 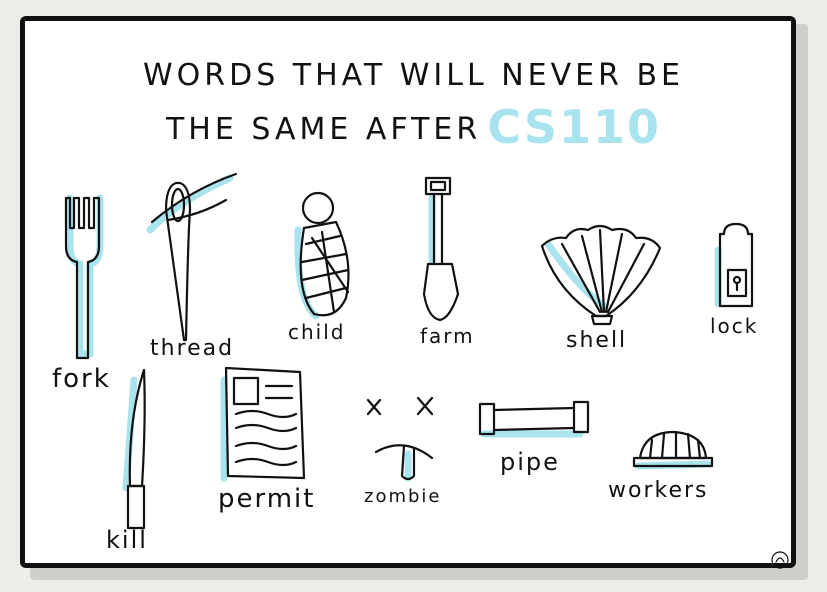 What do you see at coordinates (780, 560) in the screenshot?
I see `signature-mark` at bounding box center [780, 560].